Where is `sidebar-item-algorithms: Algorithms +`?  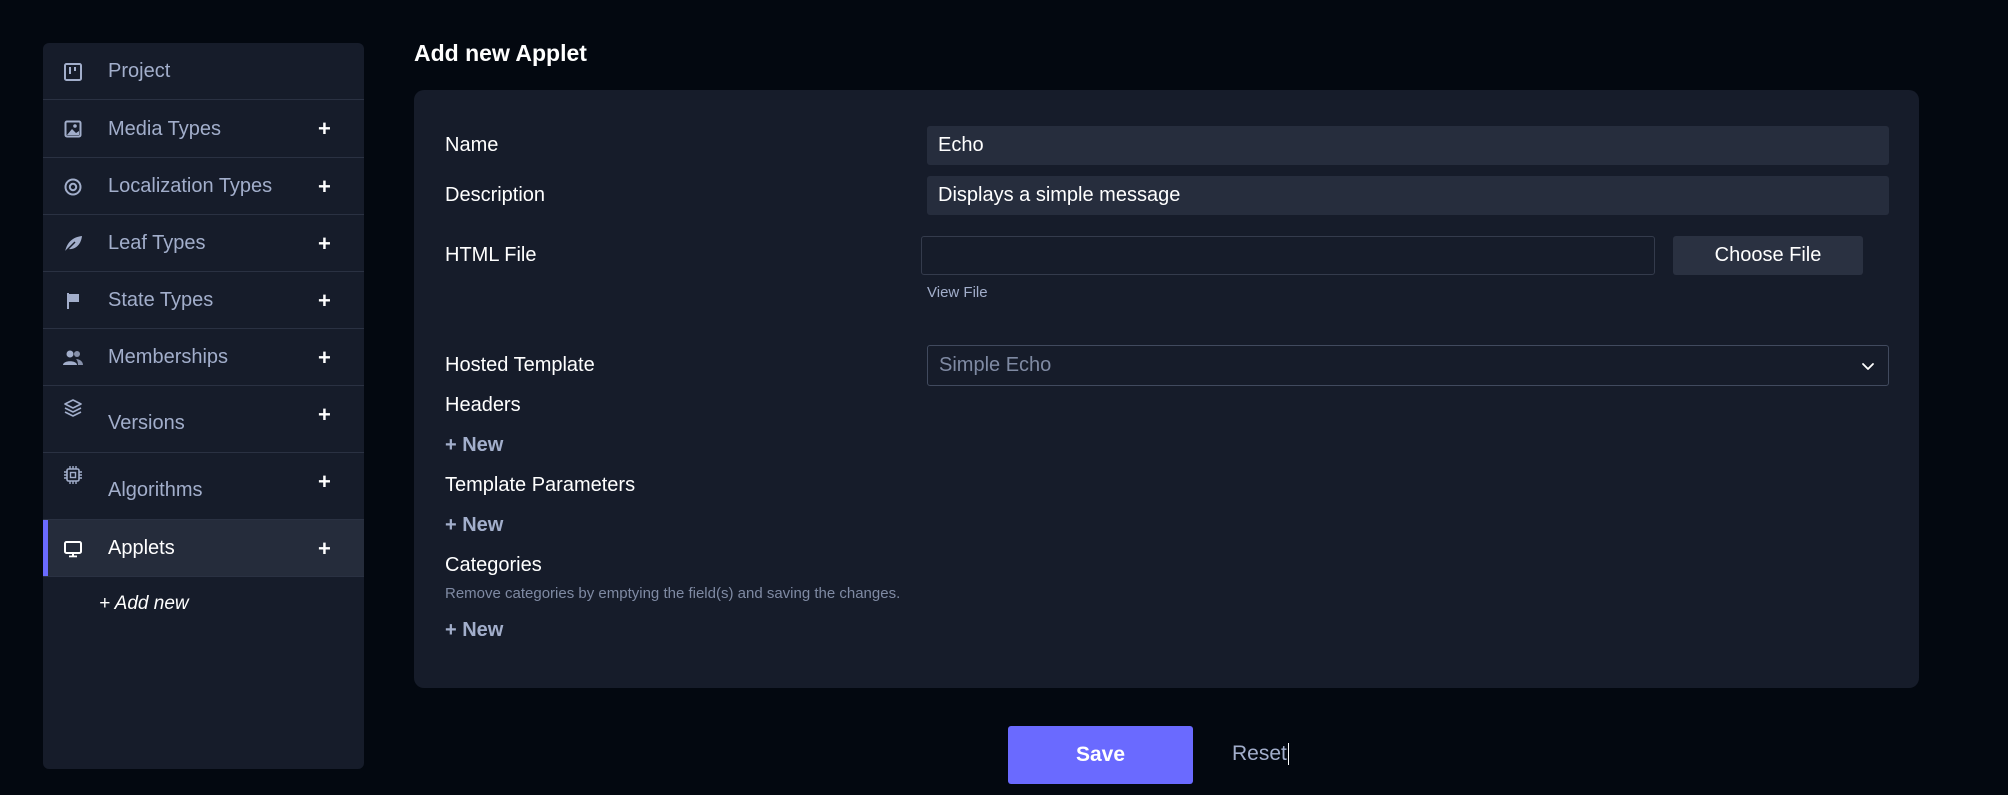 sidebar-item-algorithms: Algorithms + is located at coordinates (203, 486).